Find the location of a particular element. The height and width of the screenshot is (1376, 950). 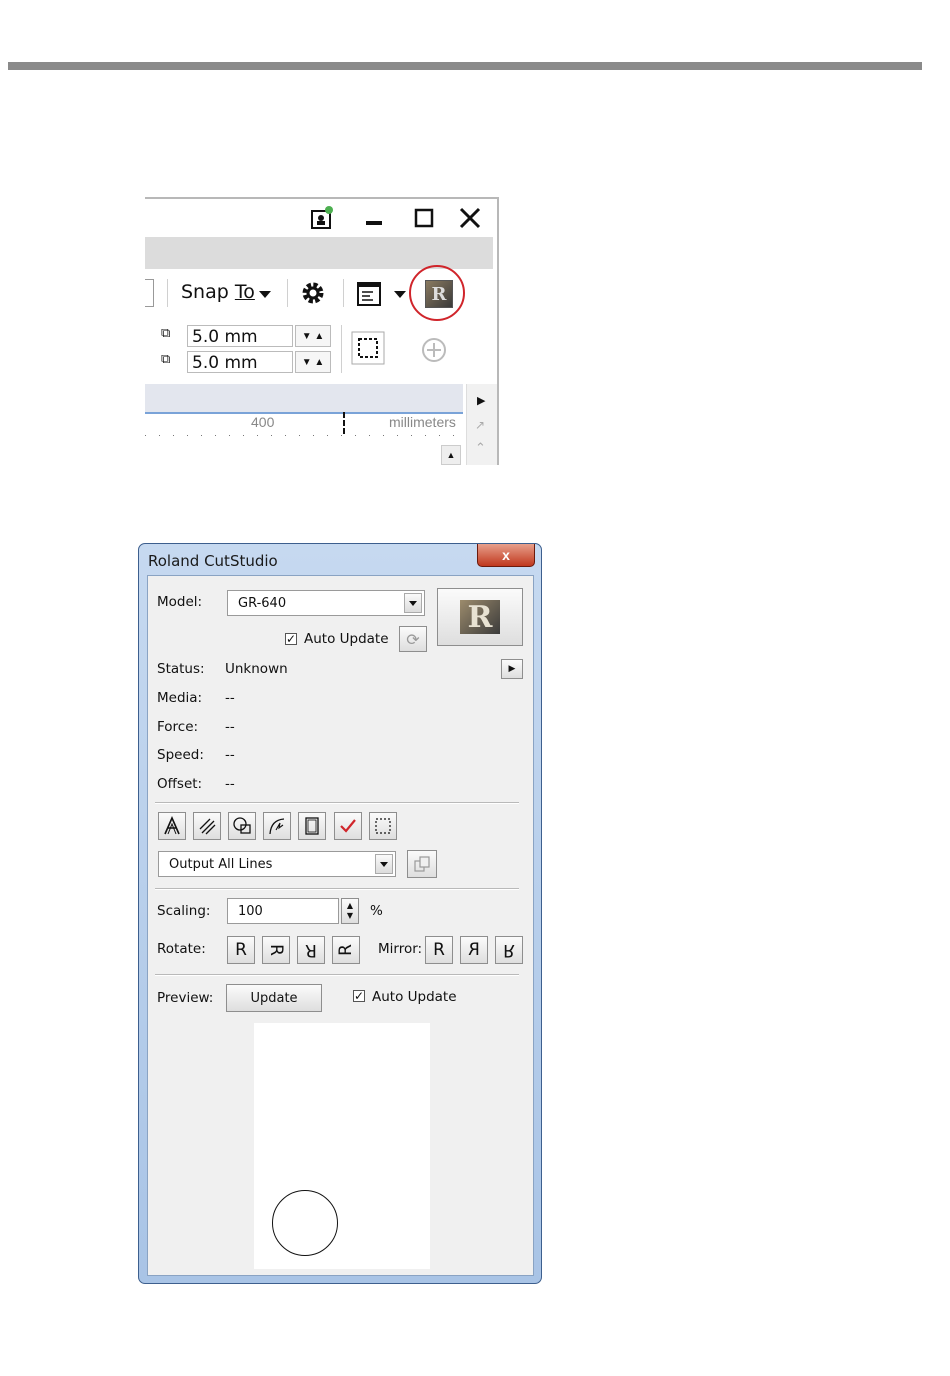

property-bar-background is located at coordinates (319, 253).